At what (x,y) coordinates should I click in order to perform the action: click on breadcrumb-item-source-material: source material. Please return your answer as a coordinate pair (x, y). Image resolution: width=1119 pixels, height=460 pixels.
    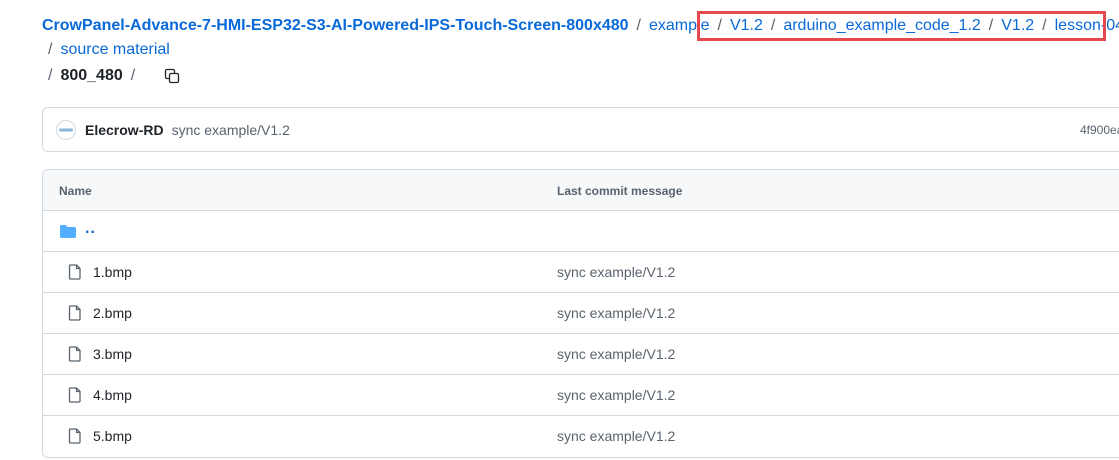
    Looking at the image, I should click on (114, 50).